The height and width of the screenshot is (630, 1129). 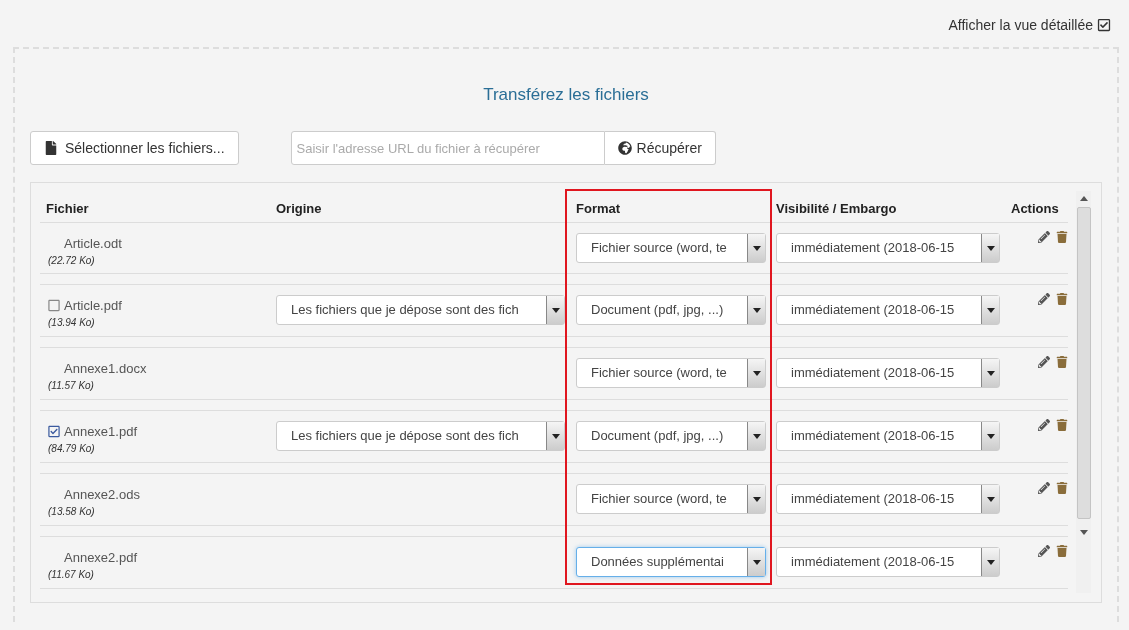 I want to click on file-size: (13.94 Ko), so click(x=72, y=322).